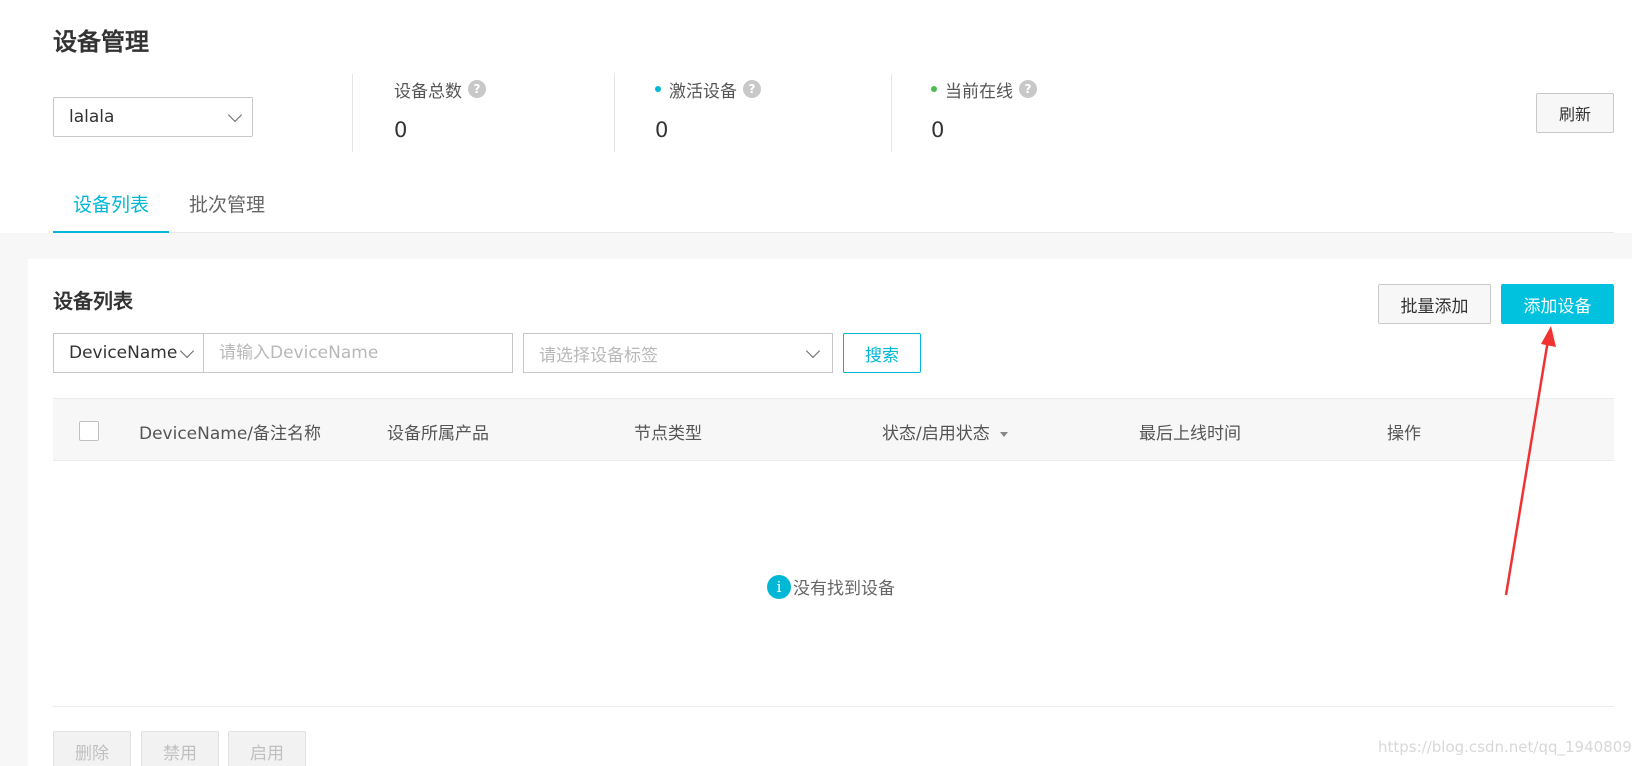 The width and height of the screenshot is (1632, 766). I want to click on annotation-arrow, so click(1530, 461).